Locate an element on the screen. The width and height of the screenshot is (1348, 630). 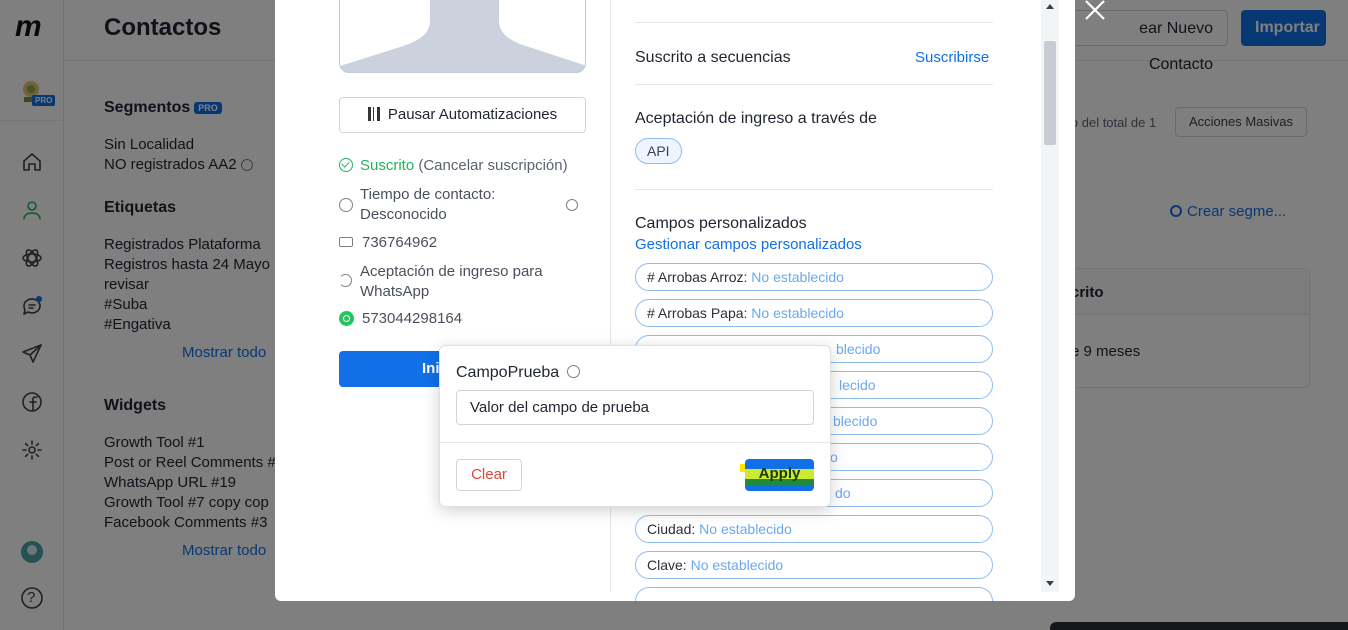
subscription-status: Suscrito (Cancelar suscripción) is located at coordinates (453, 165).